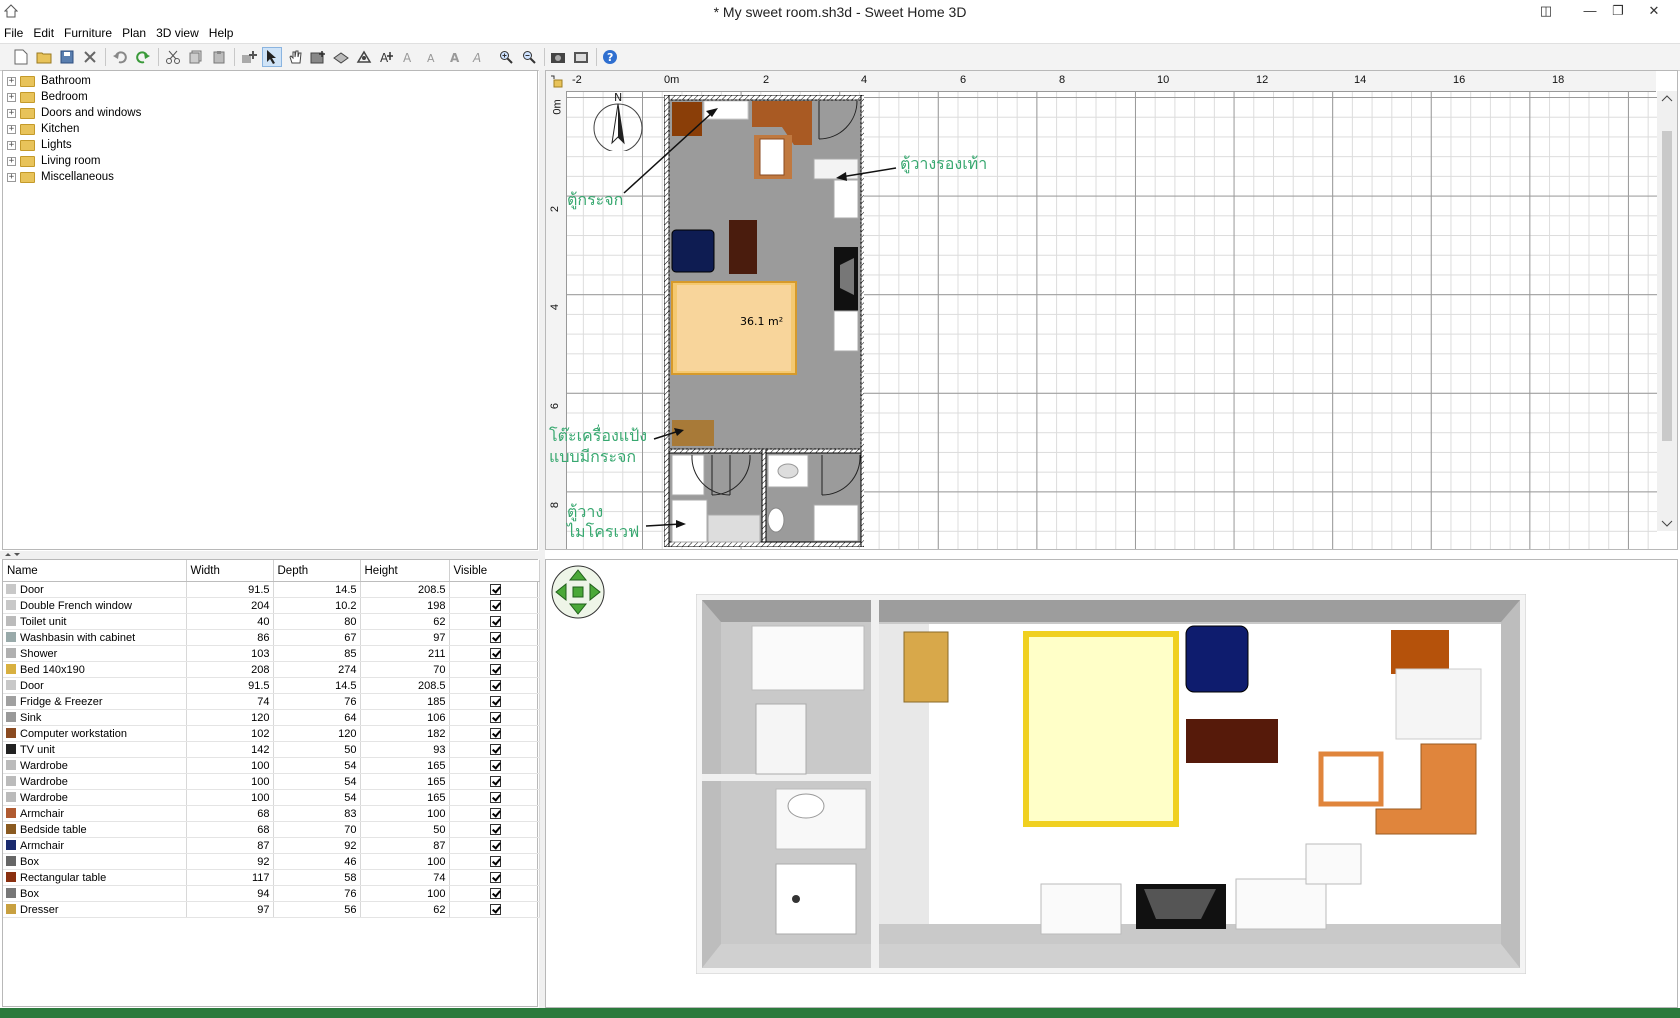  What do you see at coordinates (506, 57) in the screenshot?
I see `zoom-in-icon` at bounding box center [506, 57].